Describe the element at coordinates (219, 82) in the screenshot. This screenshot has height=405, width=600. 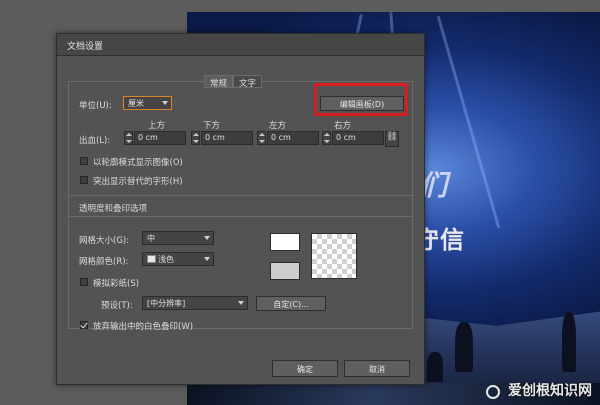
I see `tab-general: 常规` at that location.